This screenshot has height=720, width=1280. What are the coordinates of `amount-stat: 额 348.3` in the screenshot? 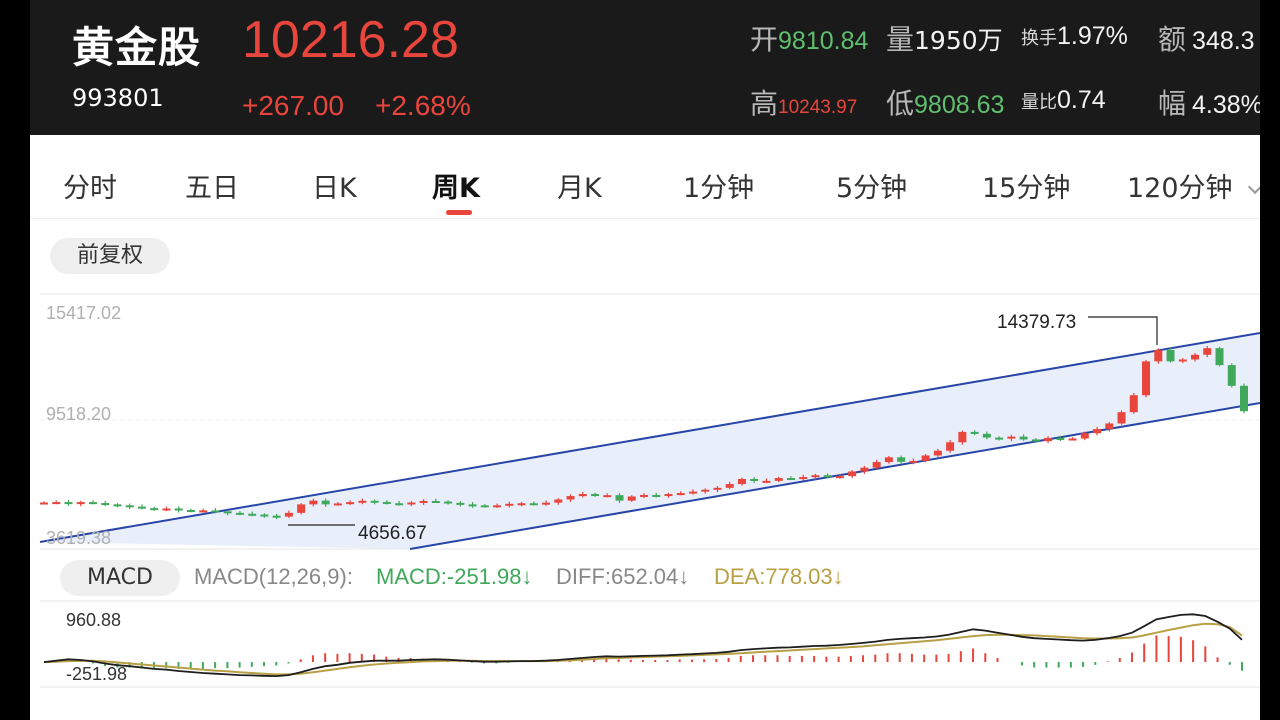 It's located at (1206, 38).